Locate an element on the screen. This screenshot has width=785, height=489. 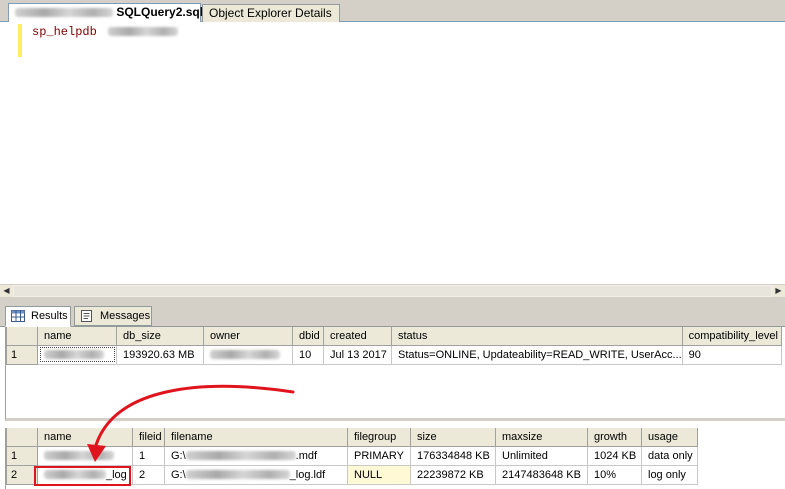
highlight-box is located at coordinates (82, 476).